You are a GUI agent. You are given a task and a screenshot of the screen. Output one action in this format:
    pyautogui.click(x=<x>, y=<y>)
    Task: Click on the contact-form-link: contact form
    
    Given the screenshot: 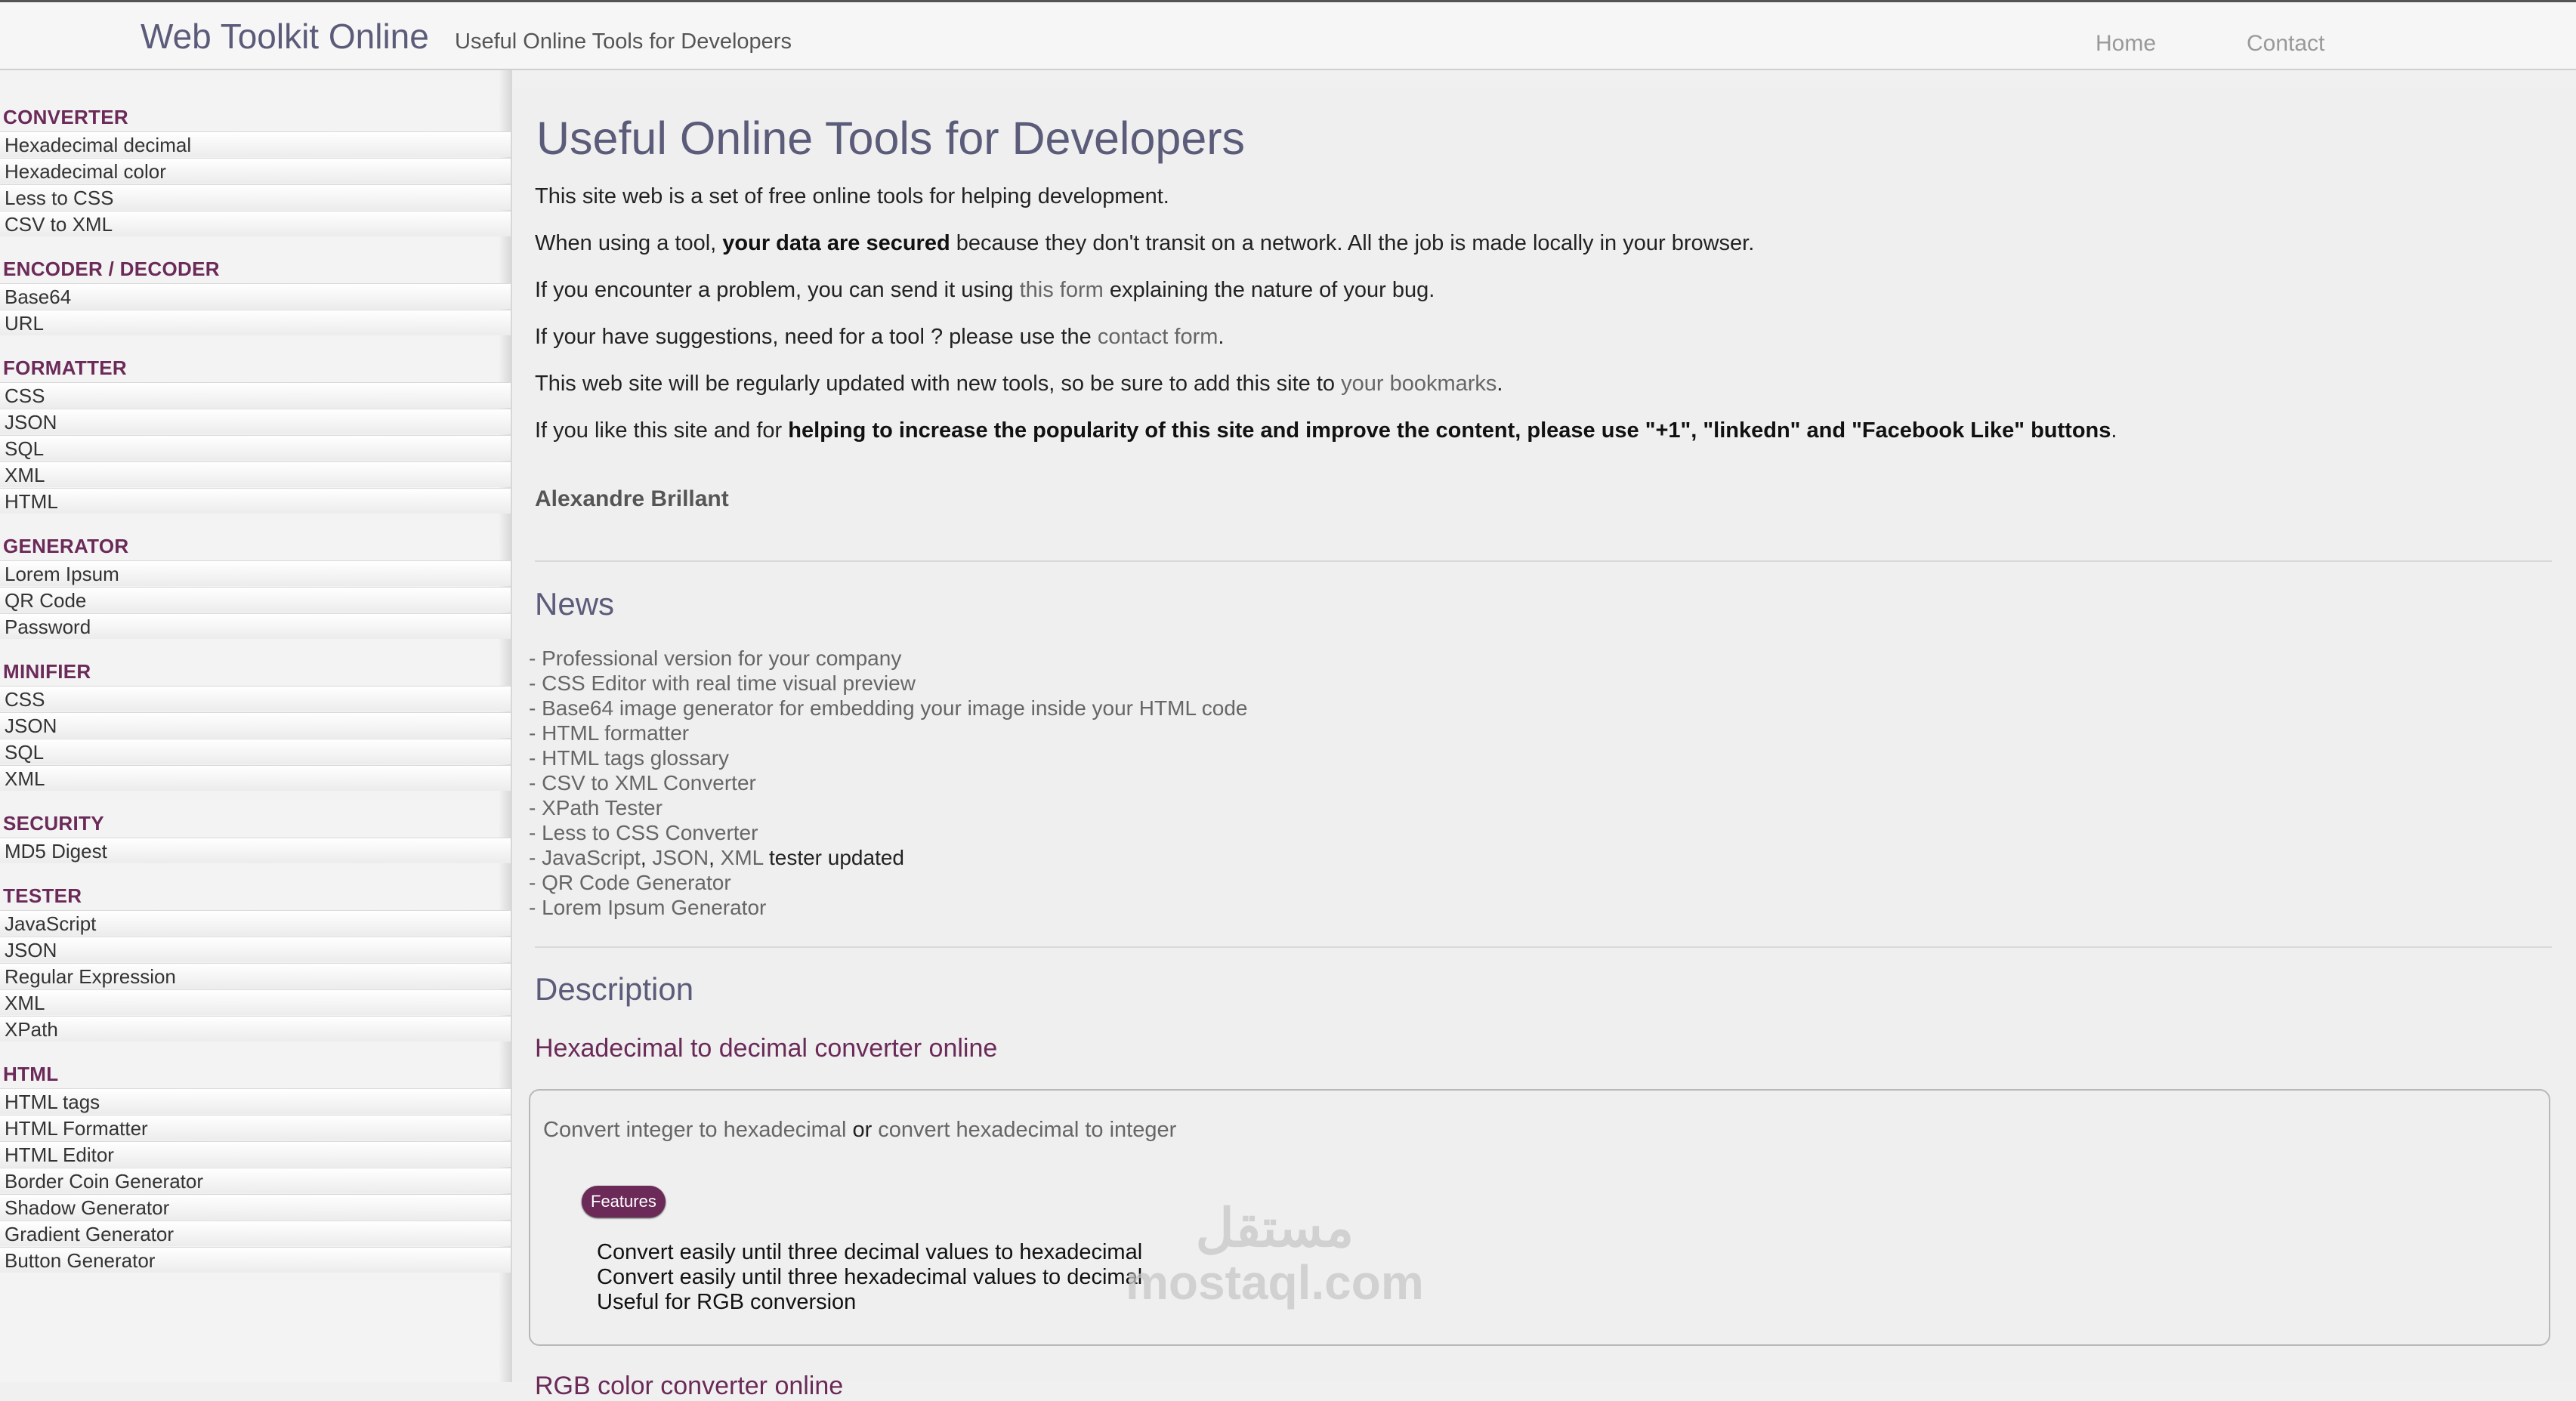 What is the action you would take?
    pyautogui.click(x=1158, y=337)
    